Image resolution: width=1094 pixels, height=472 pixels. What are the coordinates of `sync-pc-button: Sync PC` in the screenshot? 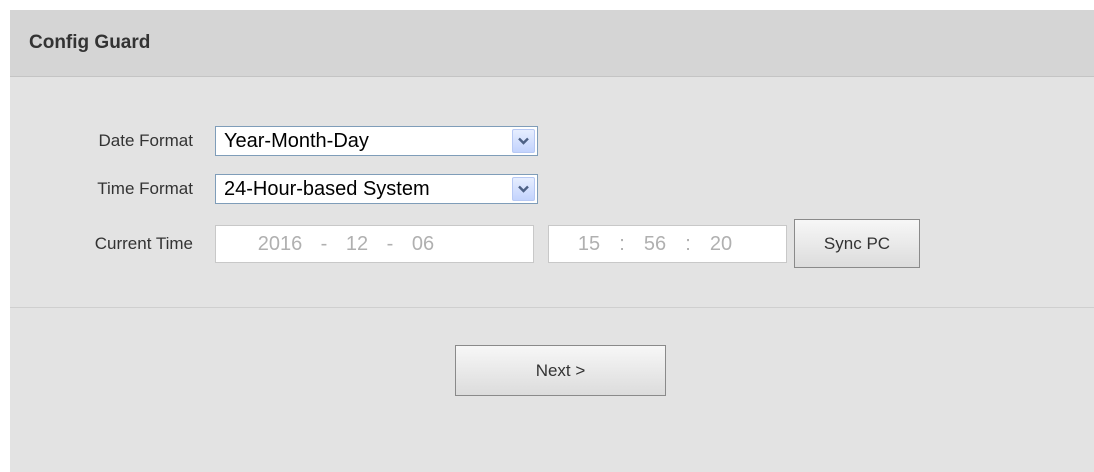 It's located at (857, 243).